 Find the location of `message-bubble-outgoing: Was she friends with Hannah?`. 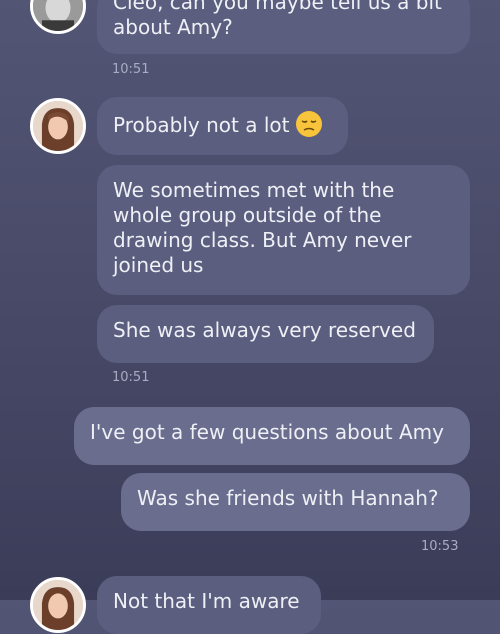

message-bubble-outgoing: Was she friends with Hannah? is located at coordinates (295, 502).